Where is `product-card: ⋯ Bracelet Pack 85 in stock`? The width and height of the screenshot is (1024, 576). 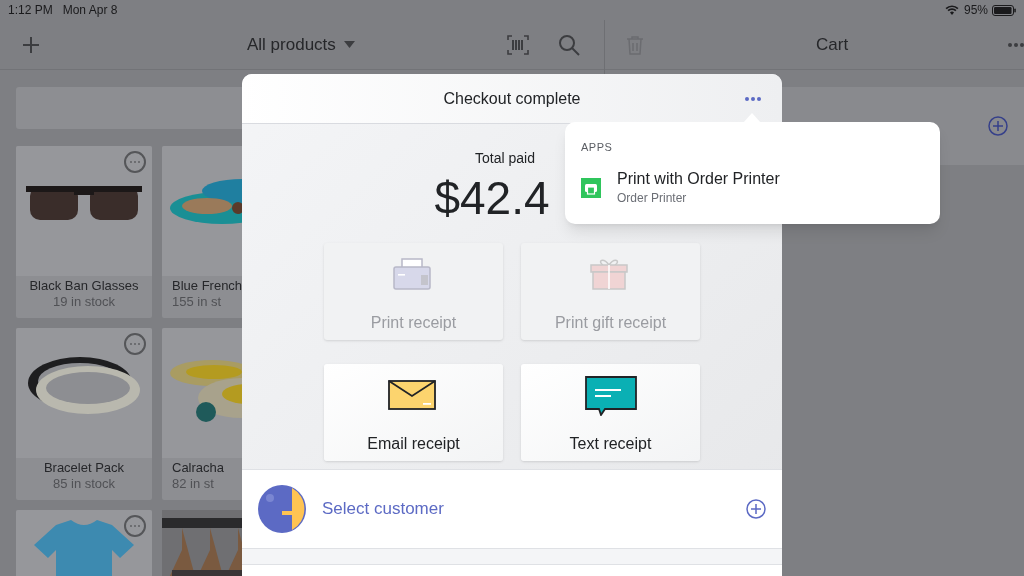 product-card: ⋯ Bracelet Pack 85 in stock is located at coordinates (84, 414).